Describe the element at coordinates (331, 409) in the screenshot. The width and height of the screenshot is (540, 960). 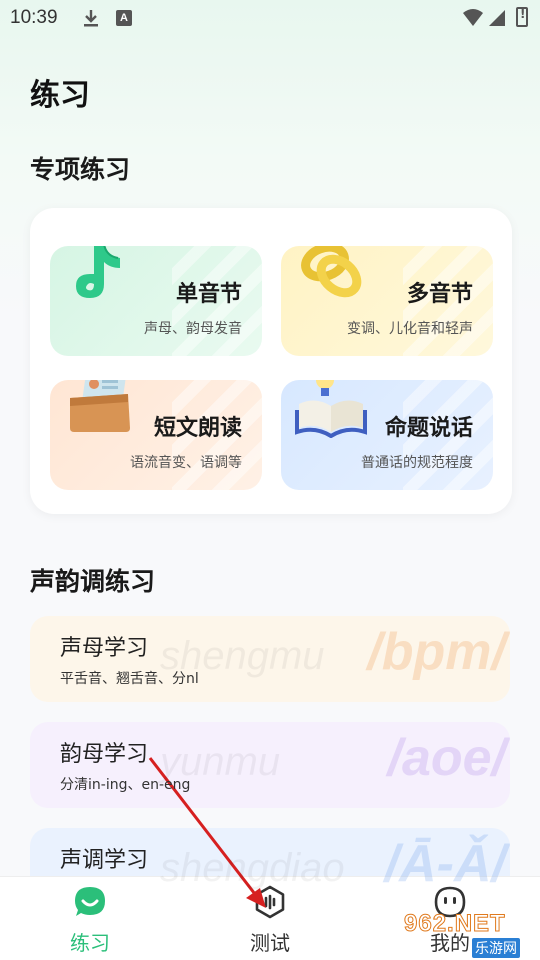
I see `book-lightbulb-icon` at that location.